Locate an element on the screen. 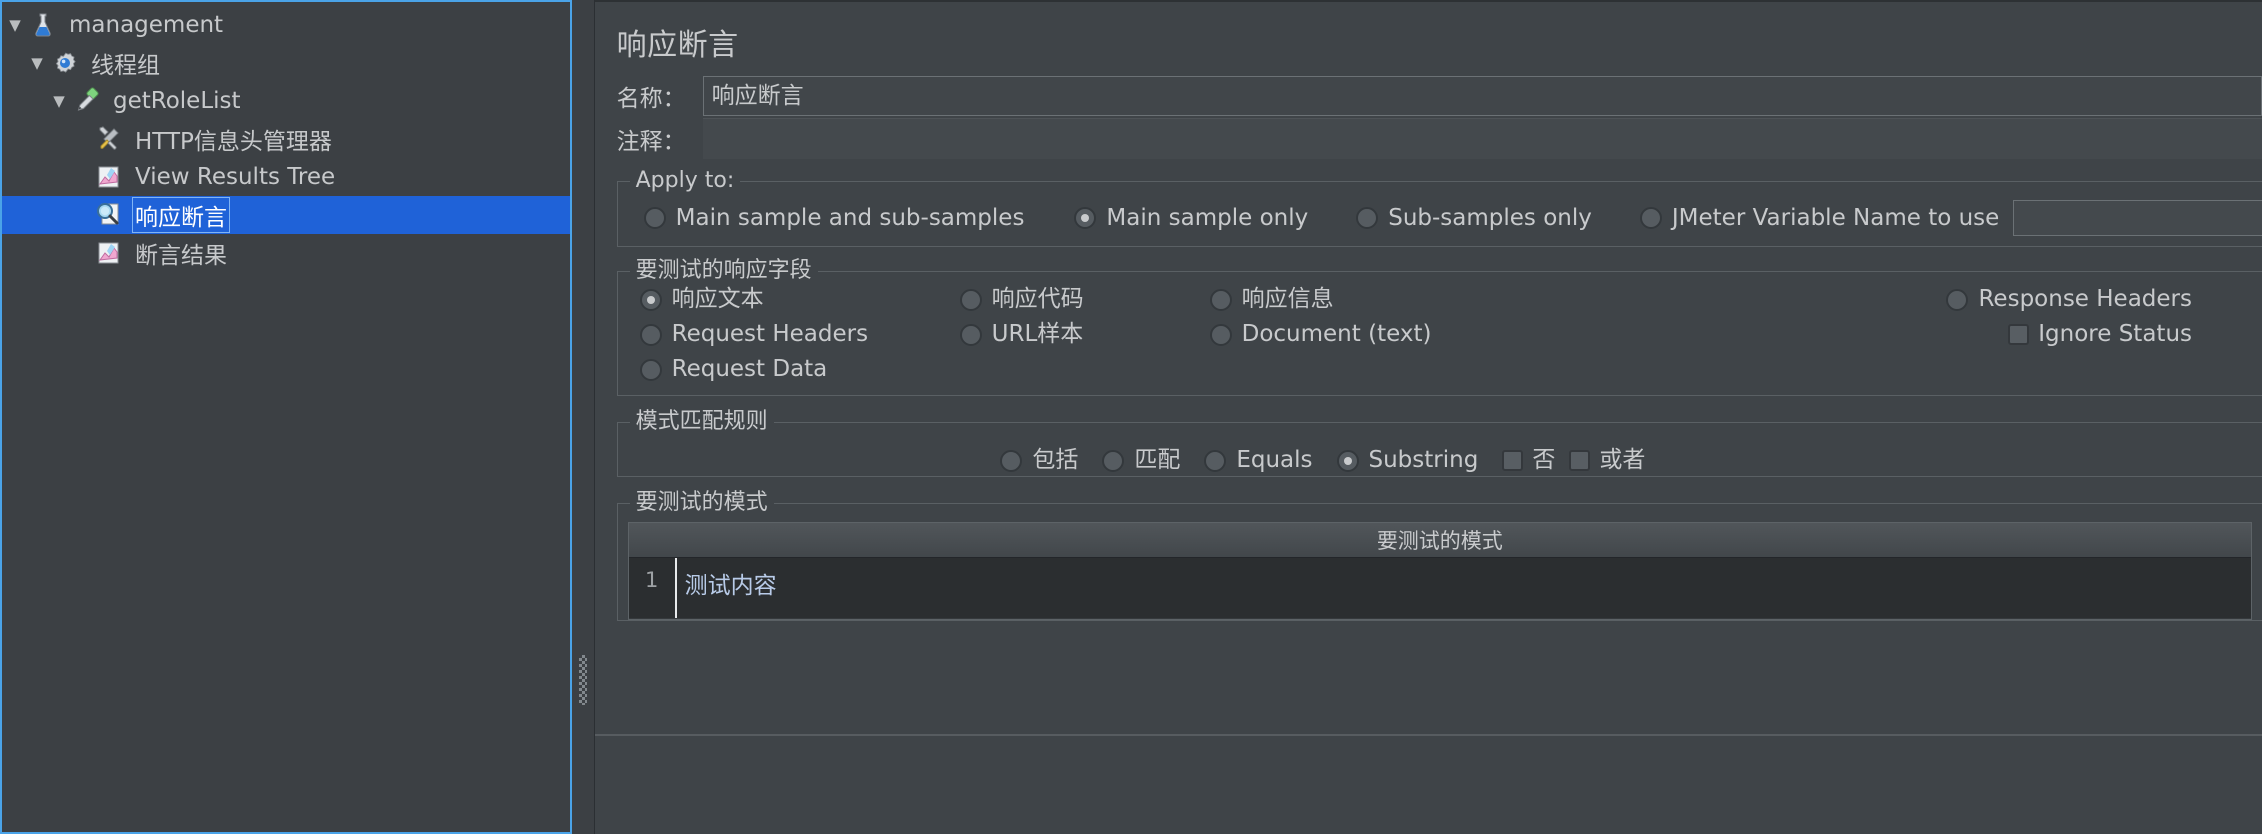  response-field-column1-option-1-label: Request Headers is located at coordinates (770, 334).